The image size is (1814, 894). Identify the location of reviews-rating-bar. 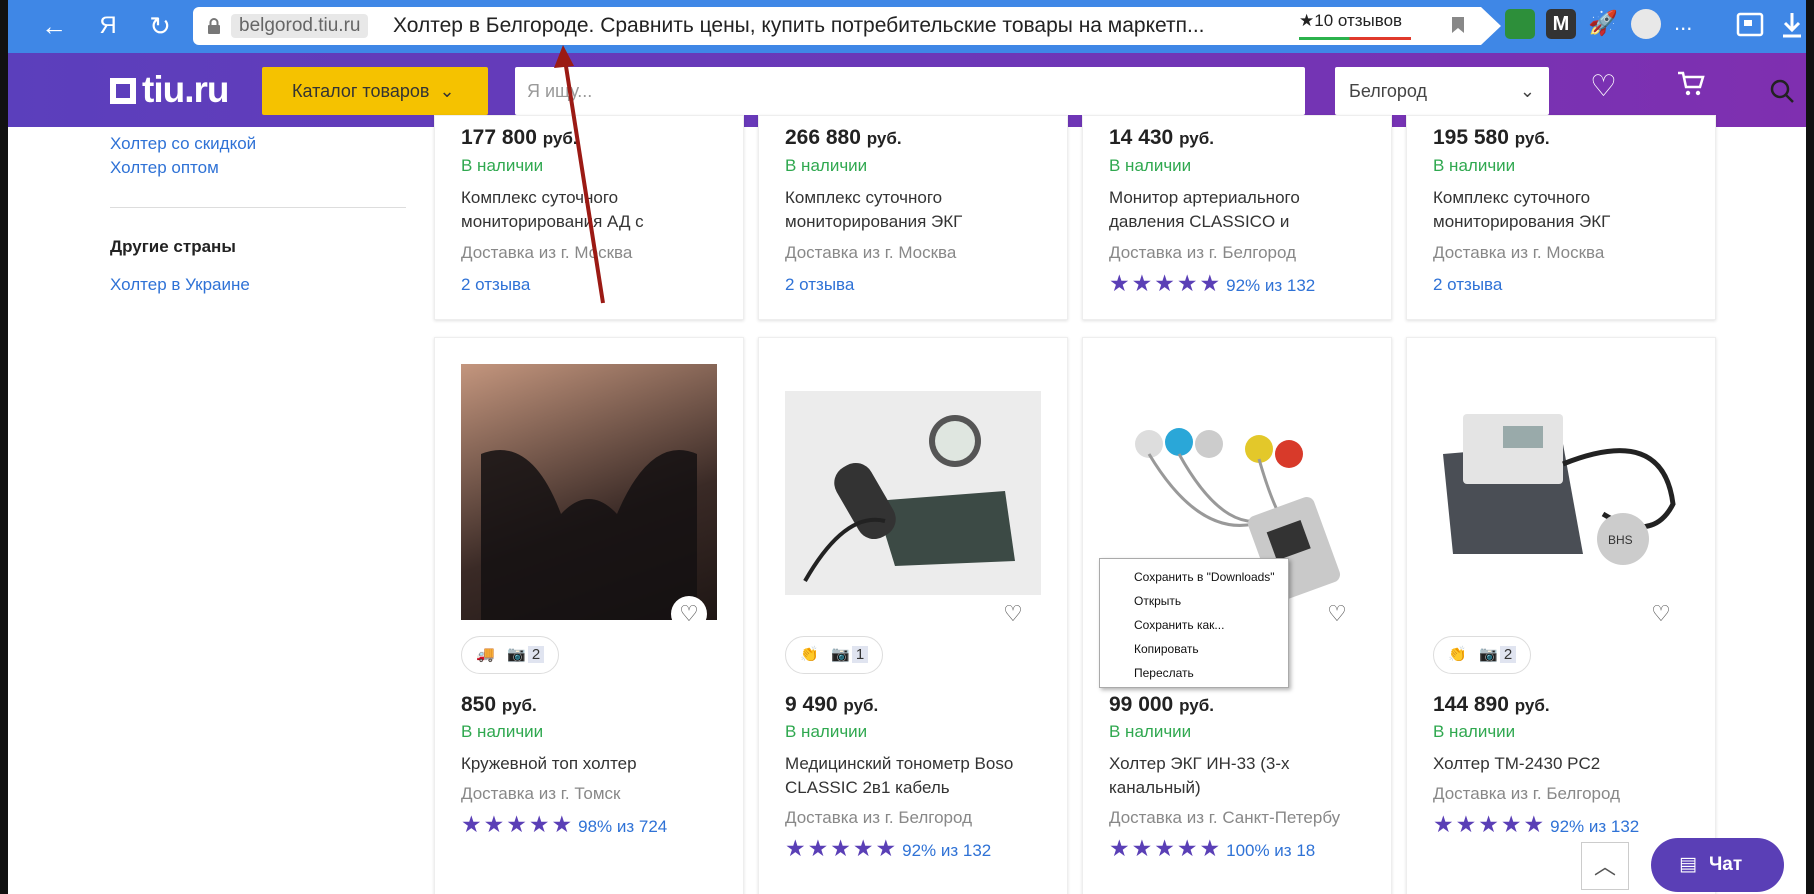
(1355, 38).